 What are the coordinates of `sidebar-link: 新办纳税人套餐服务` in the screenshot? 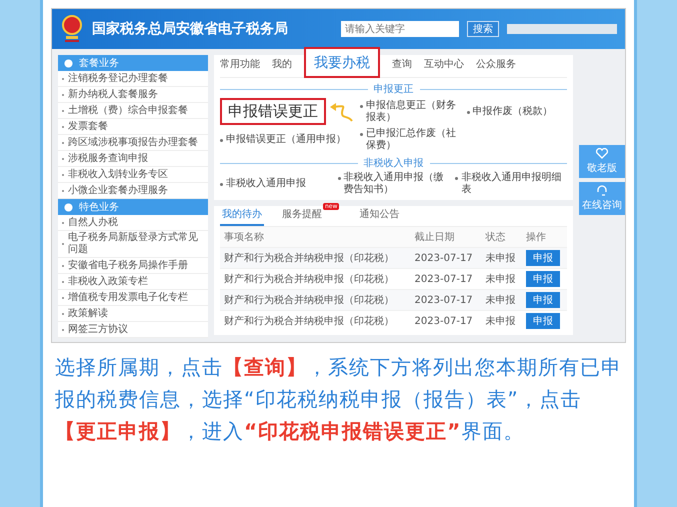 It's located at (113, 94).